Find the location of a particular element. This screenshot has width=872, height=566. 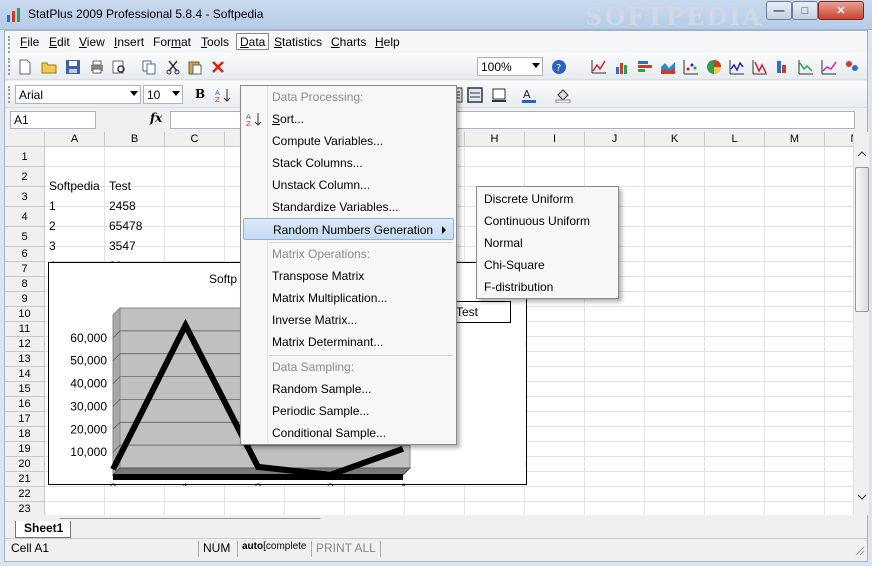

row-header-13: 13 is located at coordinates (25, 359).